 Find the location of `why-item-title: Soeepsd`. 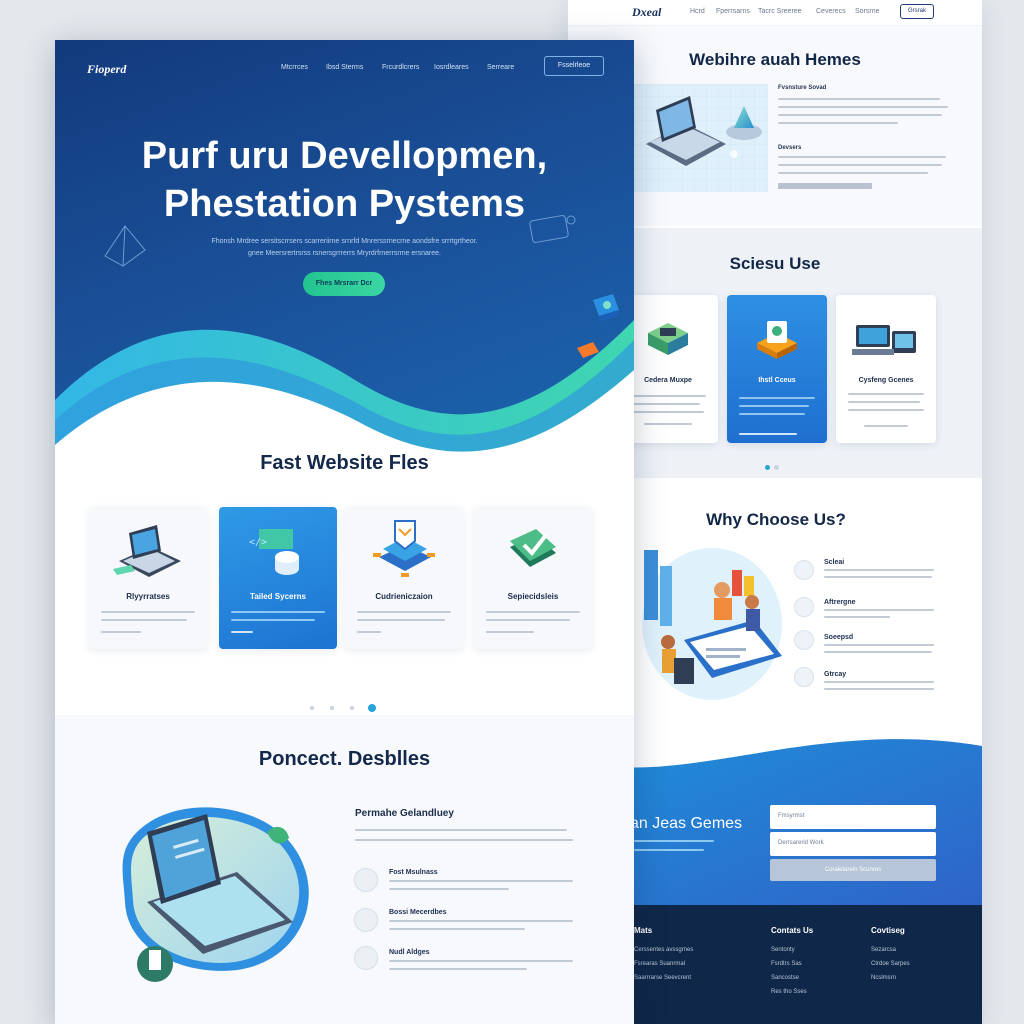

why-item-title: Soeepsd is located at coordinates (839, 637).